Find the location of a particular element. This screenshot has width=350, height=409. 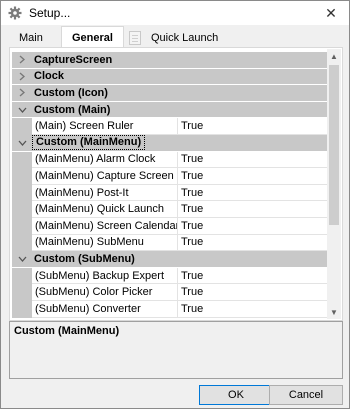

grid-category: Custom (MainMenu) is located at coordinates (170, 143).